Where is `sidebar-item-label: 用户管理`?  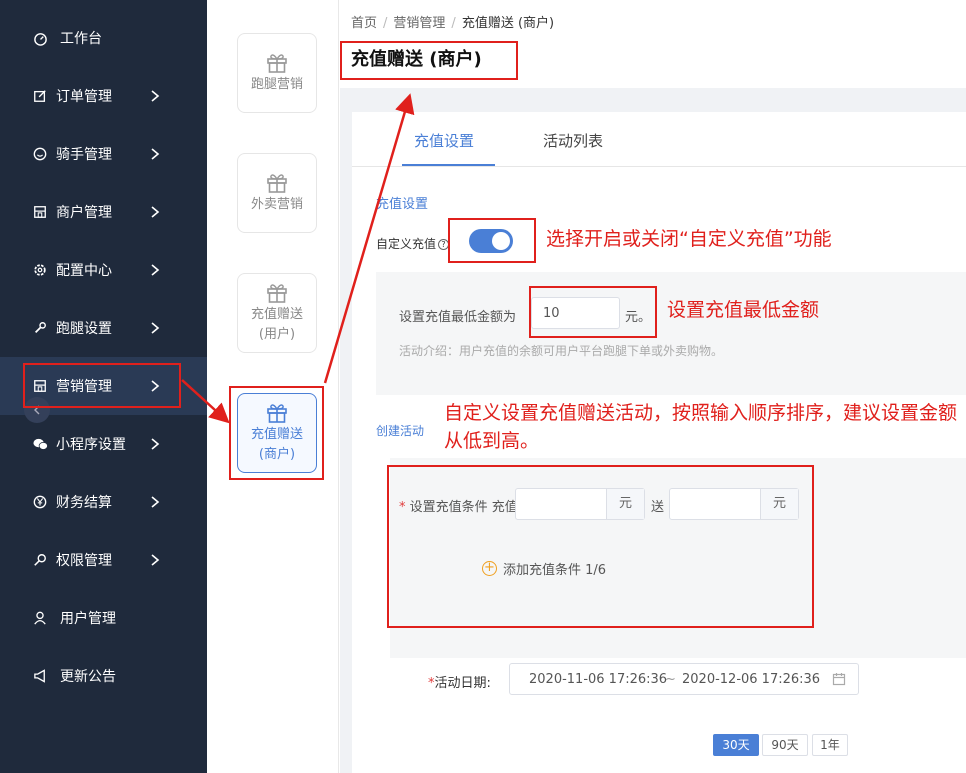 sidebar-item-label: 用户管理 is located at coordinates (88, 619).